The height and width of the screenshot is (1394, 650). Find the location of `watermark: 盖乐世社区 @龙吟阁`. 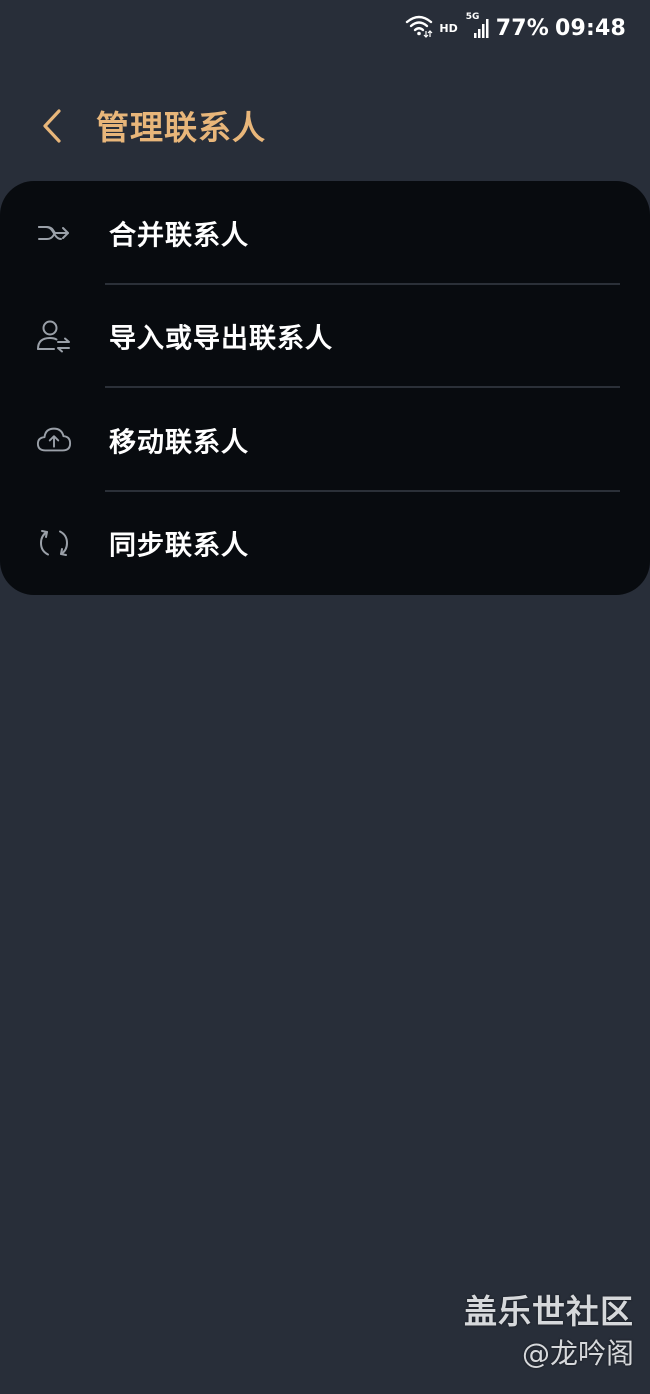

watermark: 盖乐世社区 @龙吟阁 is located at coordinates (549, 1332).